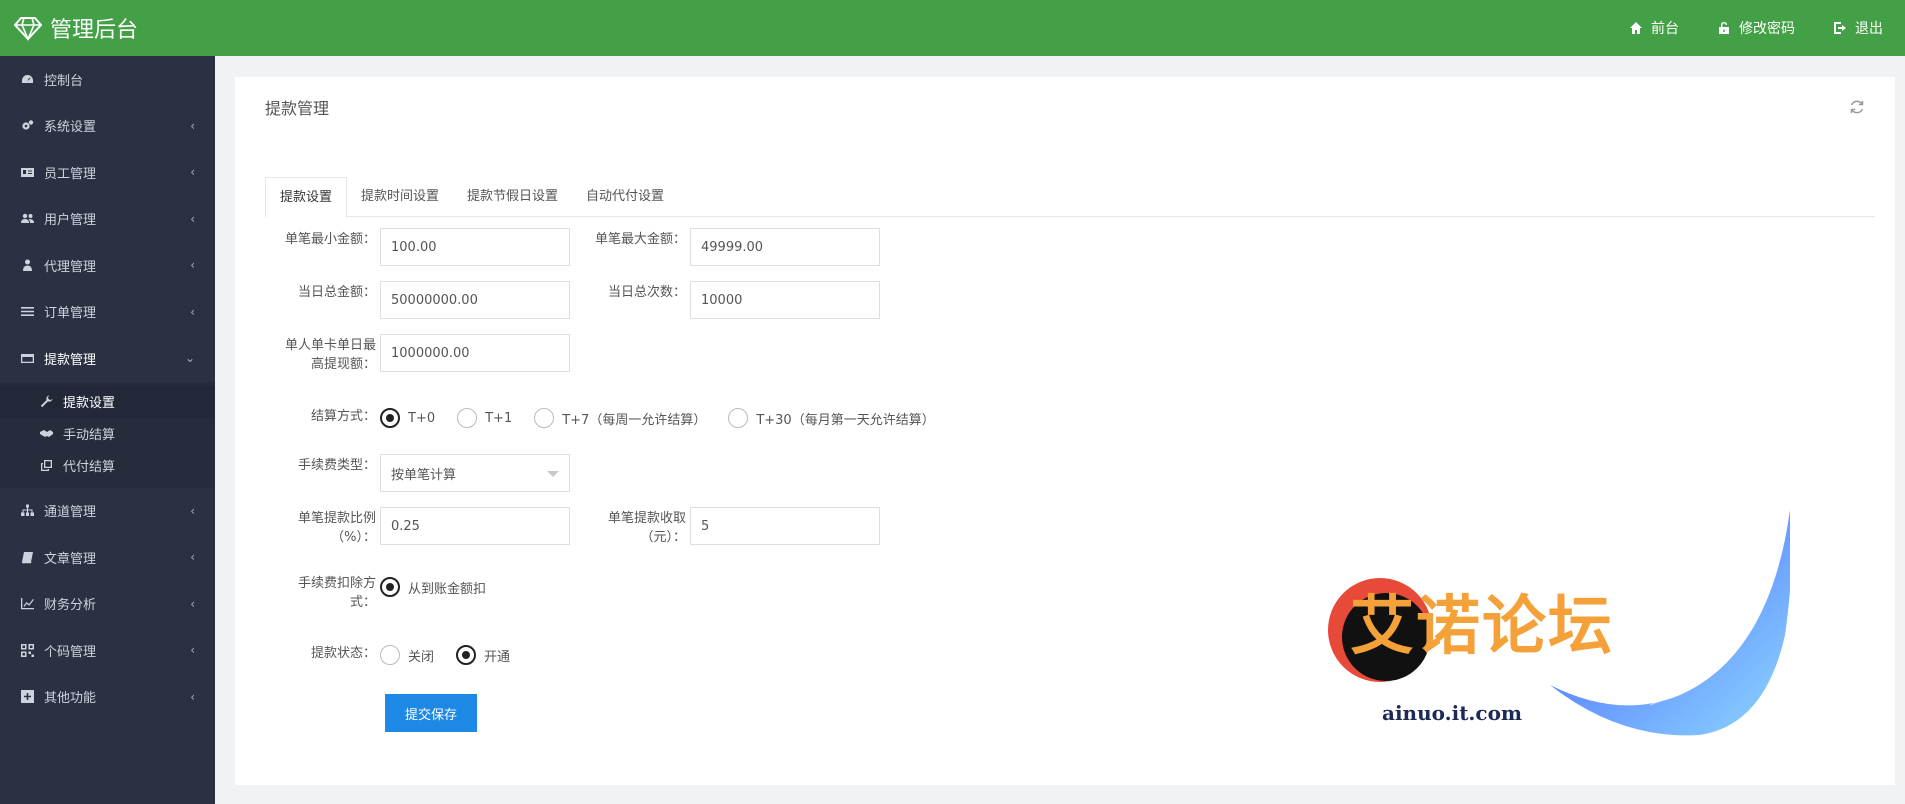  Describe the element at coordinates (952, 28) in the screenshot. I see `top-header: 管理后台 前台 修改密码 退出` at that location.